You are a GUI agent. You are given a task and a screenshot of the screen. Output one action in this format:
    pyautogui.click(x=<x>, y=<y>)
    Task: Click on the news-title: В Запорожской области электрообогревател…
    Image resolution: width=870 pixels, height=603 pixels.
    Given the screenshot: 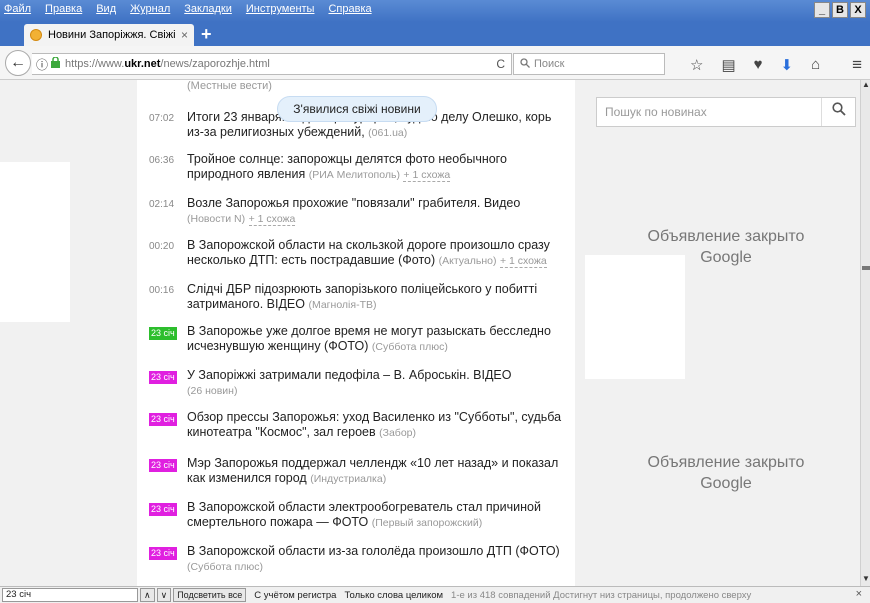 What is the action you would take?
    pyautogui.click(x=364, y=514)
    